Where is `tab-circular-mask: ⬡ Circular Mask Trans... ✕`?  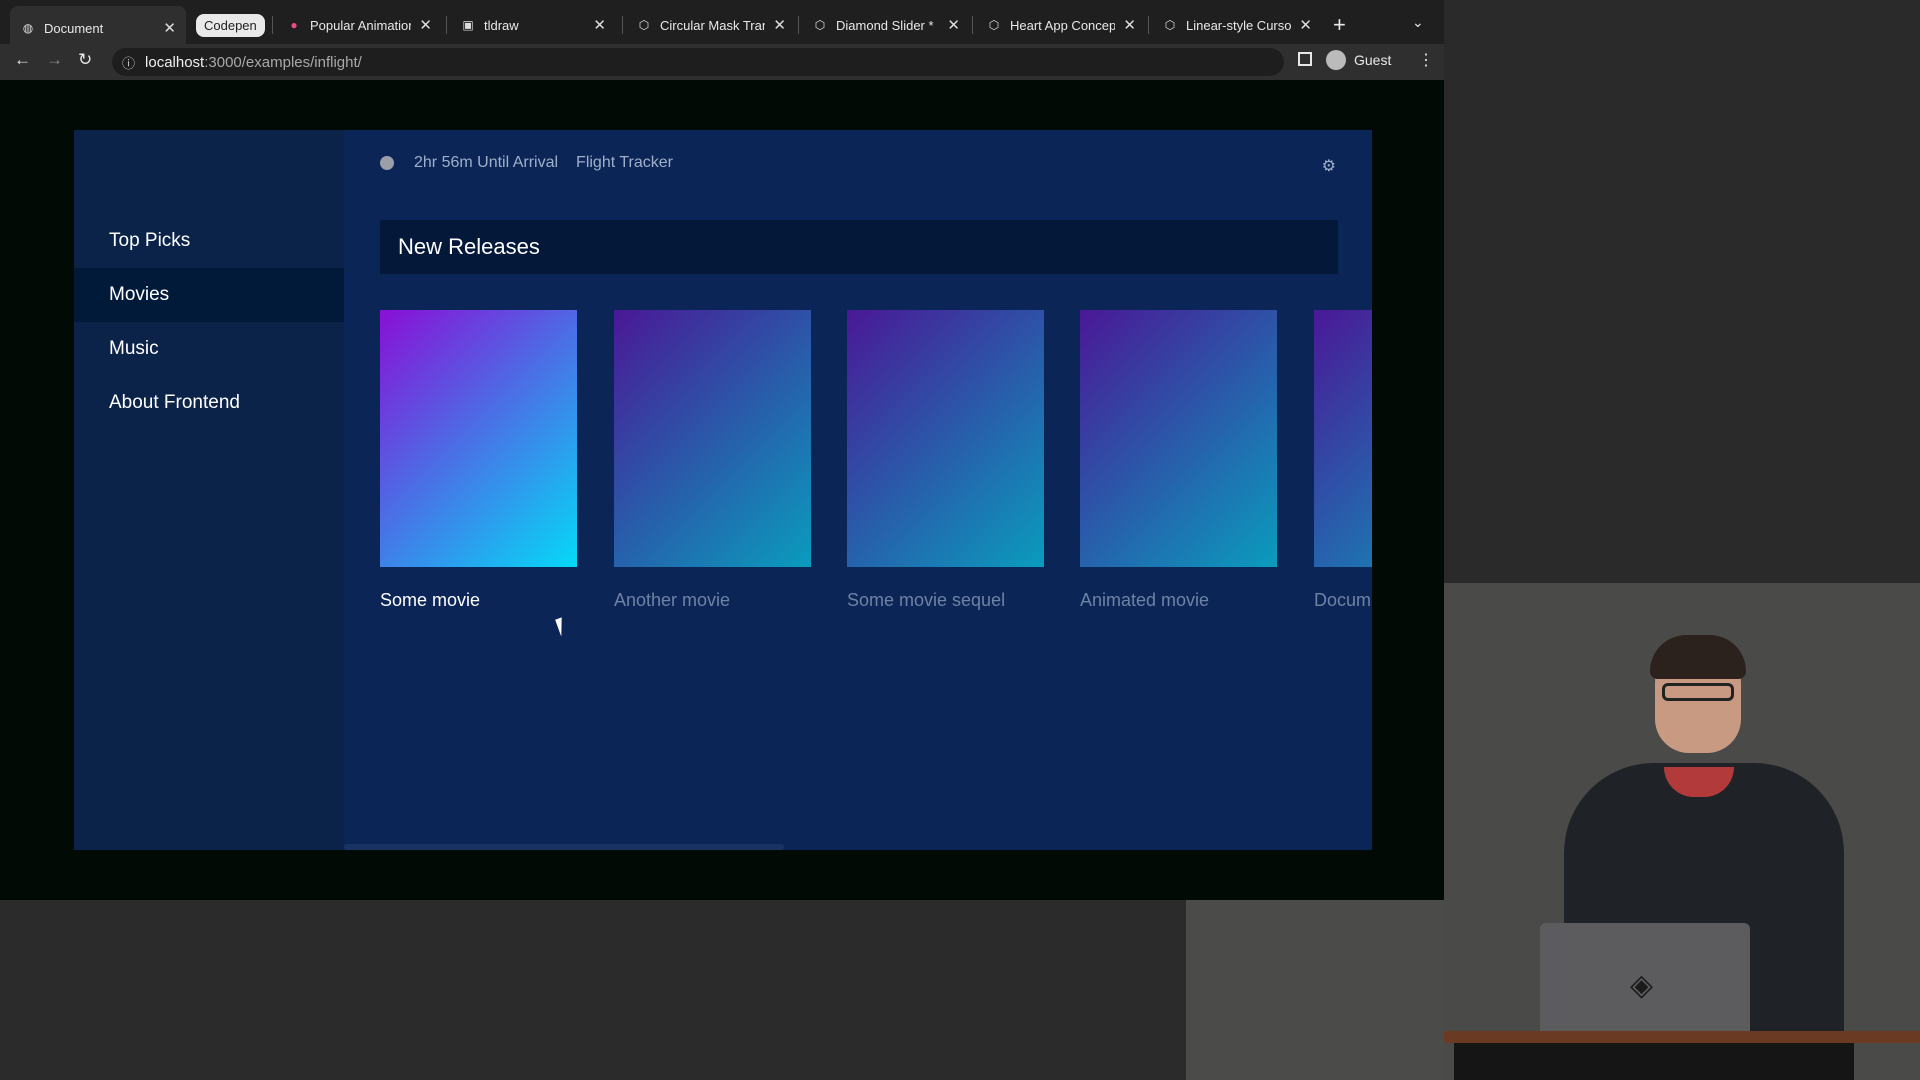 tab-circular-mask: ⬡ Circular Mask Trans... ✕ is located at coordinates (711, 25).